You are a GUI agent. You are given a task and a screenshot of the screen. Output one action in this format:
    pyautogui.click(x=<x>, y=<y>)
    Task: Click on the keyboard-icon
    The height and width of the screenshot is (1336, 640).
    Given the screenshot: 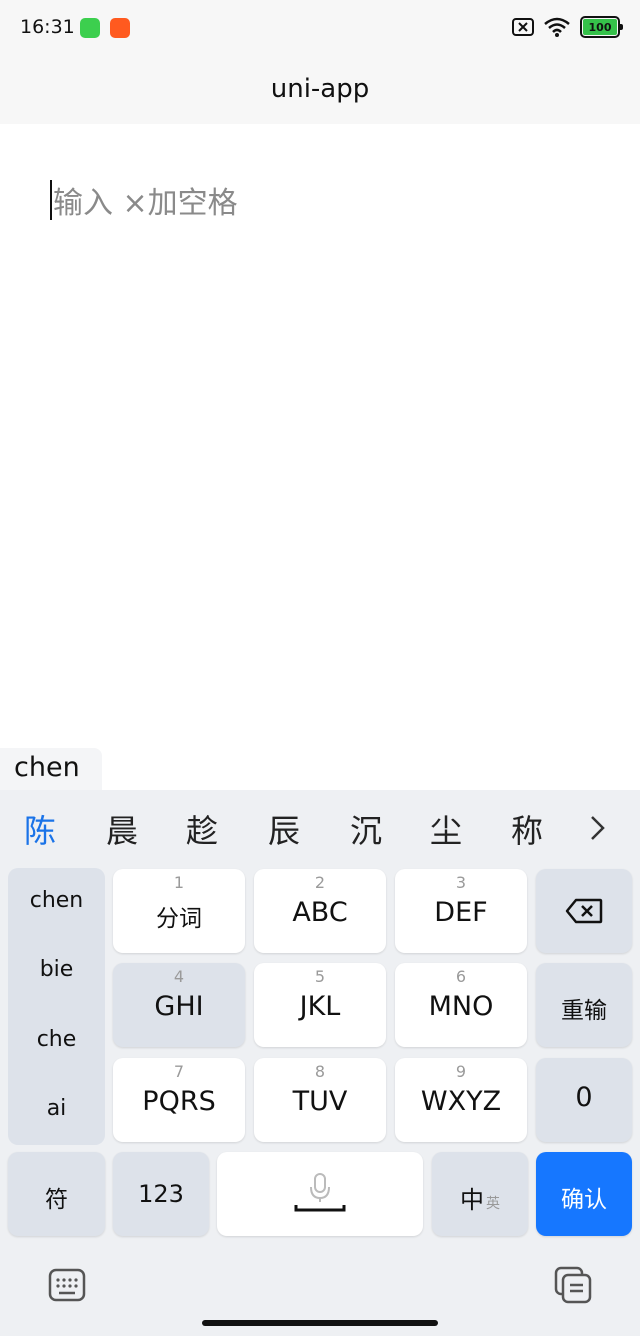 What is the action you would take?
    pyautogui.click(x=67, y=1285)
    